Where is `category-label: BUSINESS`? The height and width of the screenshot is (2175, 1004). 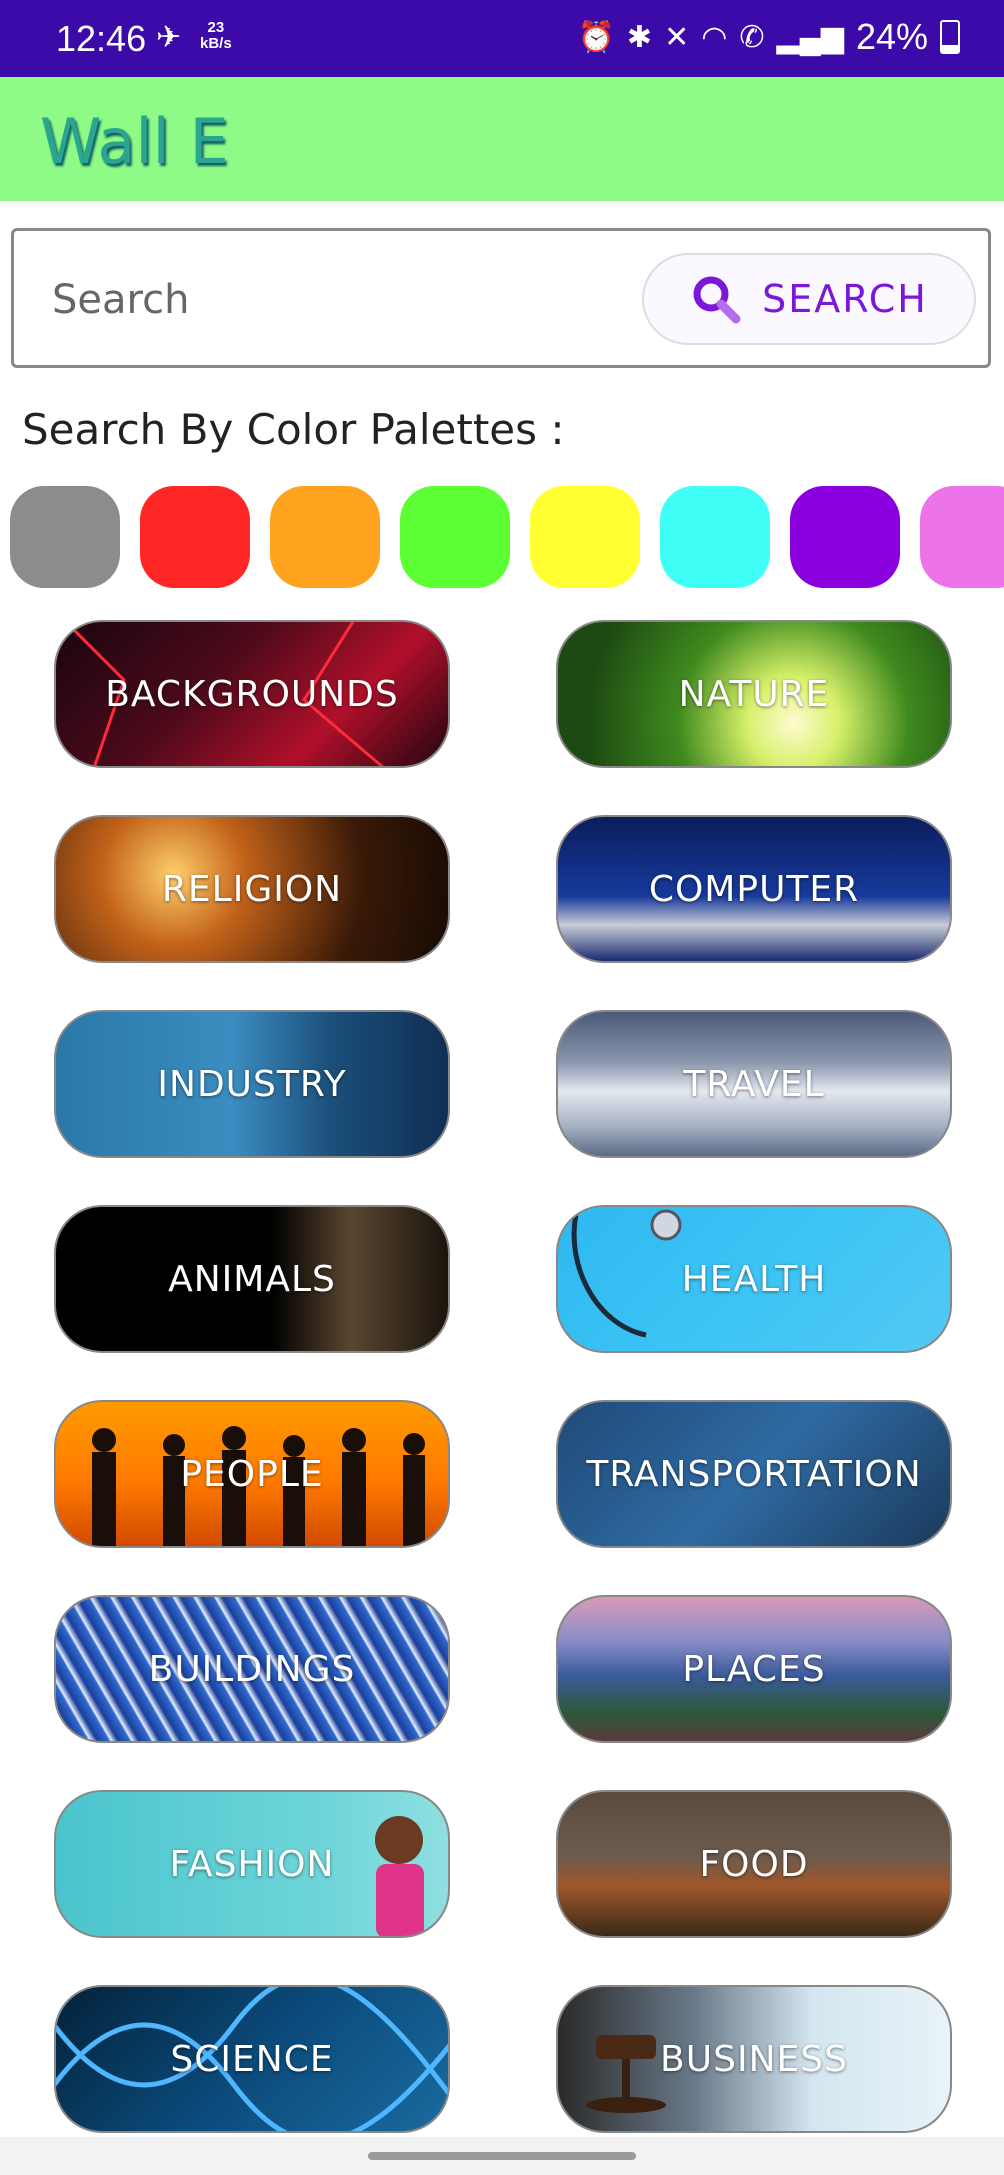 category-label: BUSINESS is located at coordinates (754, 2059).